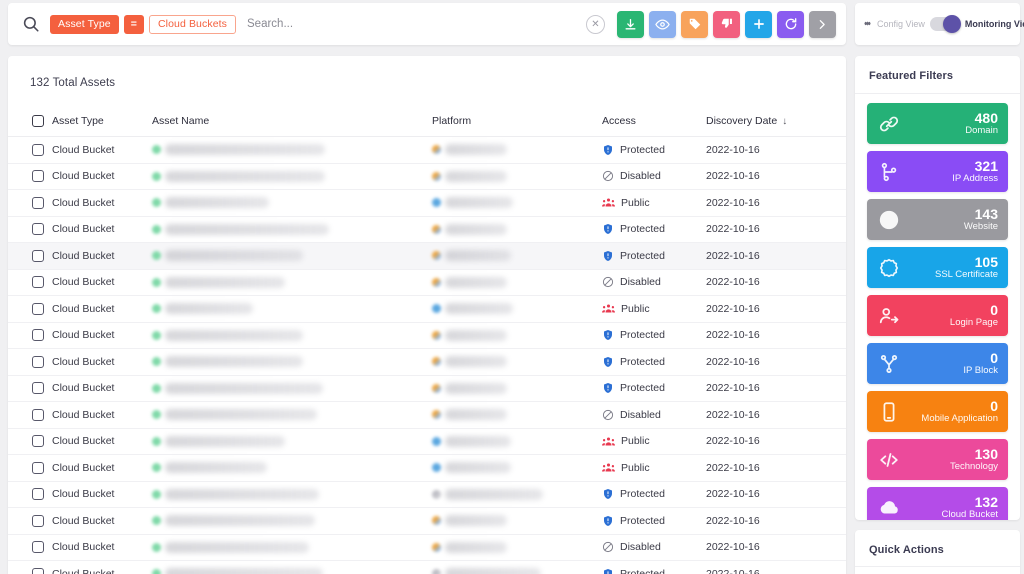 The image size is (1024, 574). What do you see at coordinates (994, 24) in the screenshot?
I see `monitoring-view-label: Monitoring View` at bounding box center [994, 24].